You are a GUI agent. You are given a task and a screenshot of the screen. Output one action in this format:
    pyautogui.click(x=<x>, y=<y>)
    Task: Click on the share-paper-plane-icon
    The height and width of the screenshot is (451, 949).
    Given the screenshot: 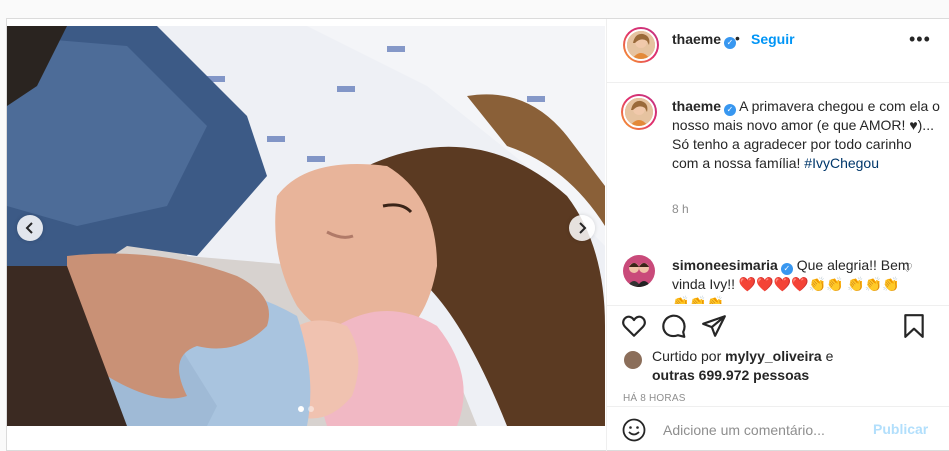 What is the action you would take?
    pyautogui.click(x=714, y=326)
    